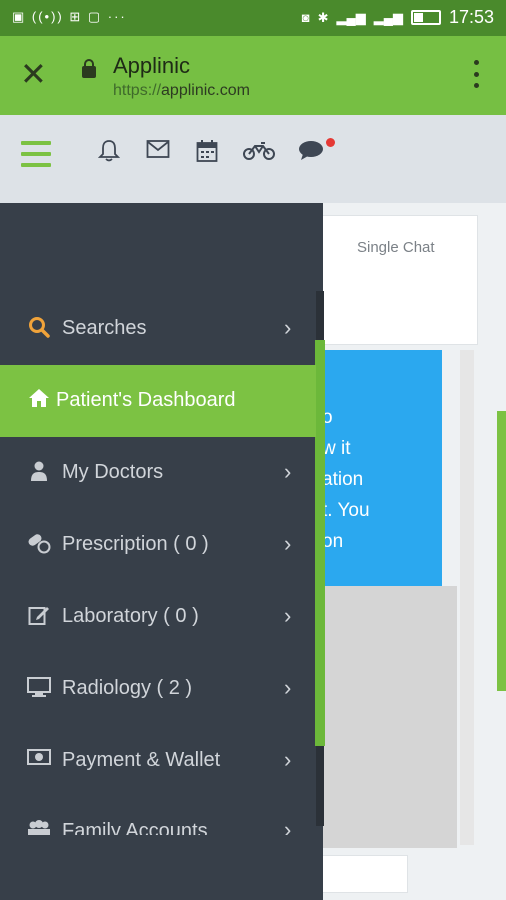  What do you see at coordinates (146, 400) in the screenshot?
I see `drawer-item-label: Patient's Dashboard` at bounding box center [146, 400].